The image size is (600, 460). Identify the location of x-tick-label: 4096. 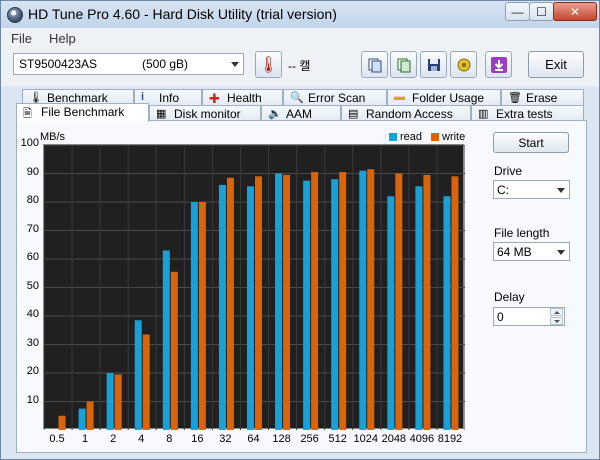
(422, 439).